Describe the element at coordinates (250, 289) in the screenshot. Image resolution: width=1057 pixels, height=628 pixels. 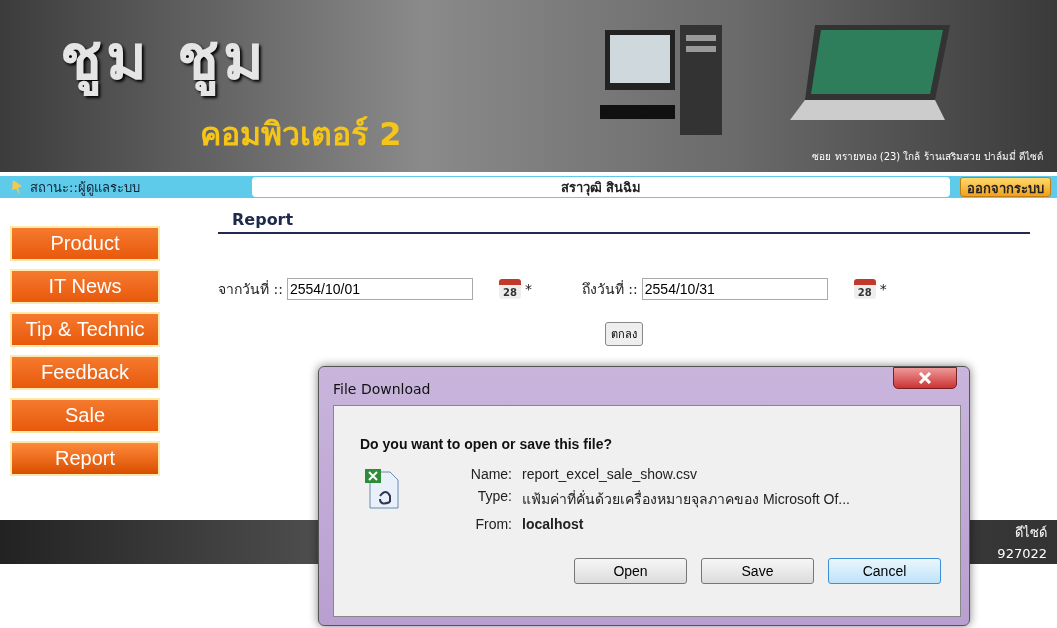
I see `from-date-label: จากวันที่ ::` at that location.